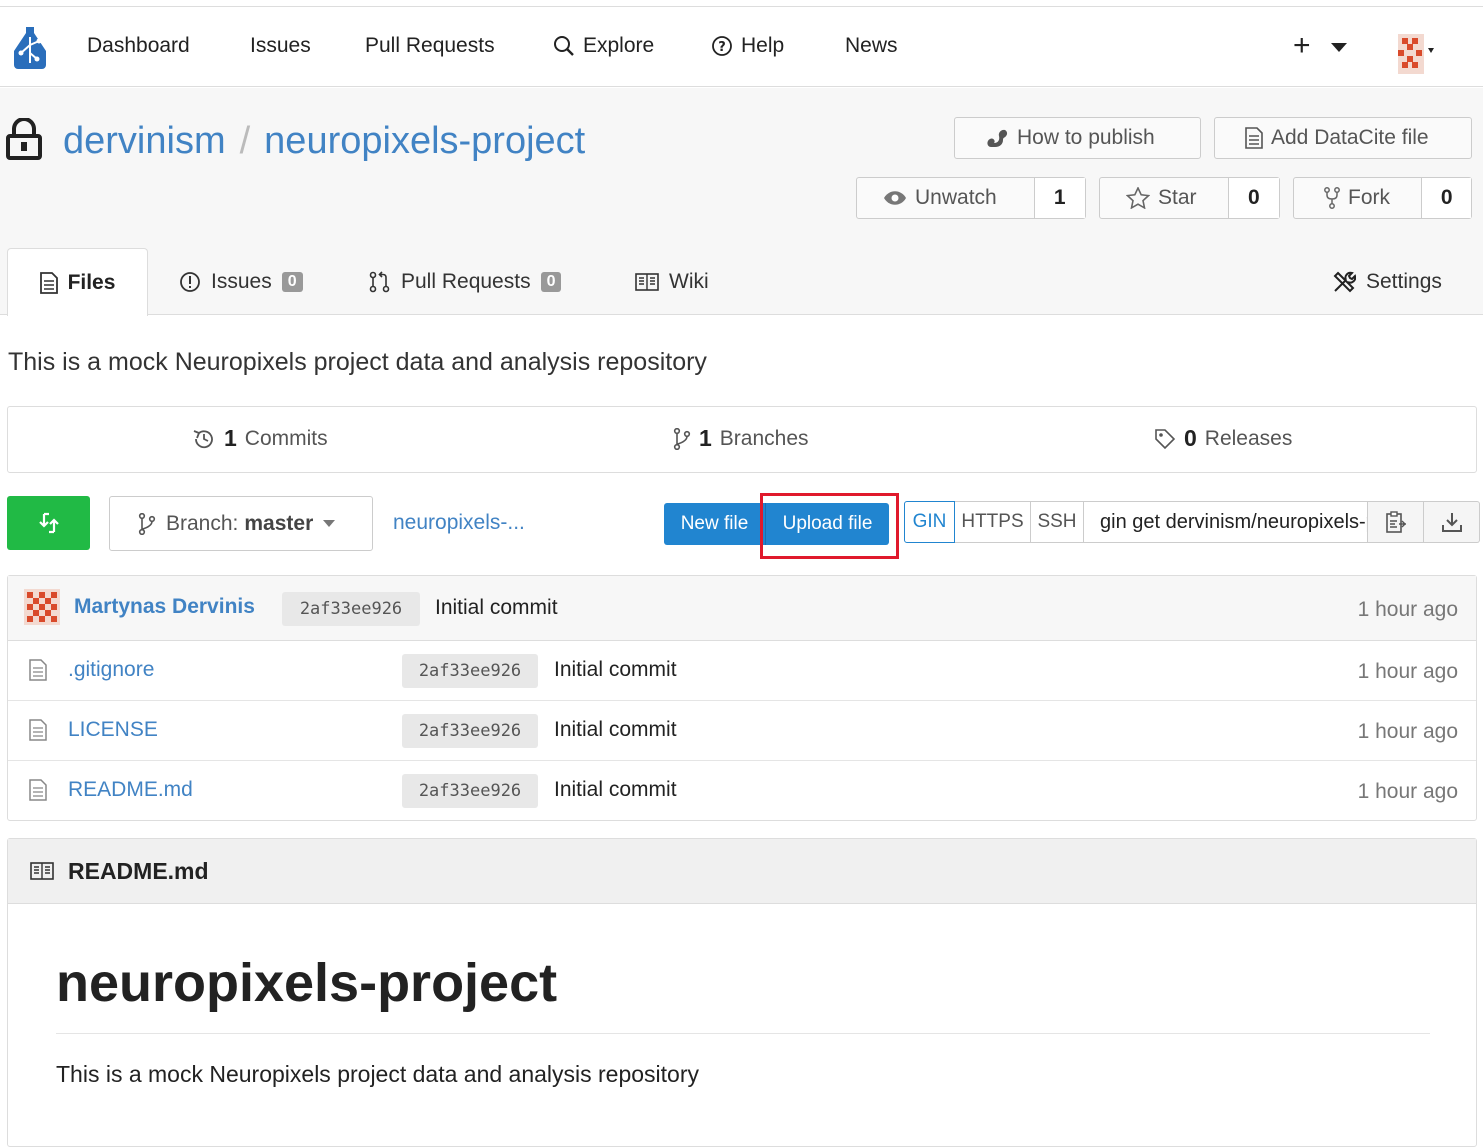 The image size is (1483, 1147). Describe the element at coordinates (279, 523) in the screenshot. I see `branch-name: master` at that location.